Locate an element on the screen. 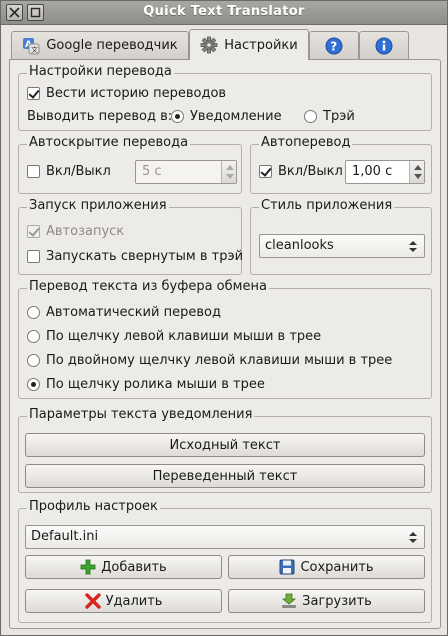 The height and width of the screenshot is (636, 448). info-icon is located at coordinates (384, 45).